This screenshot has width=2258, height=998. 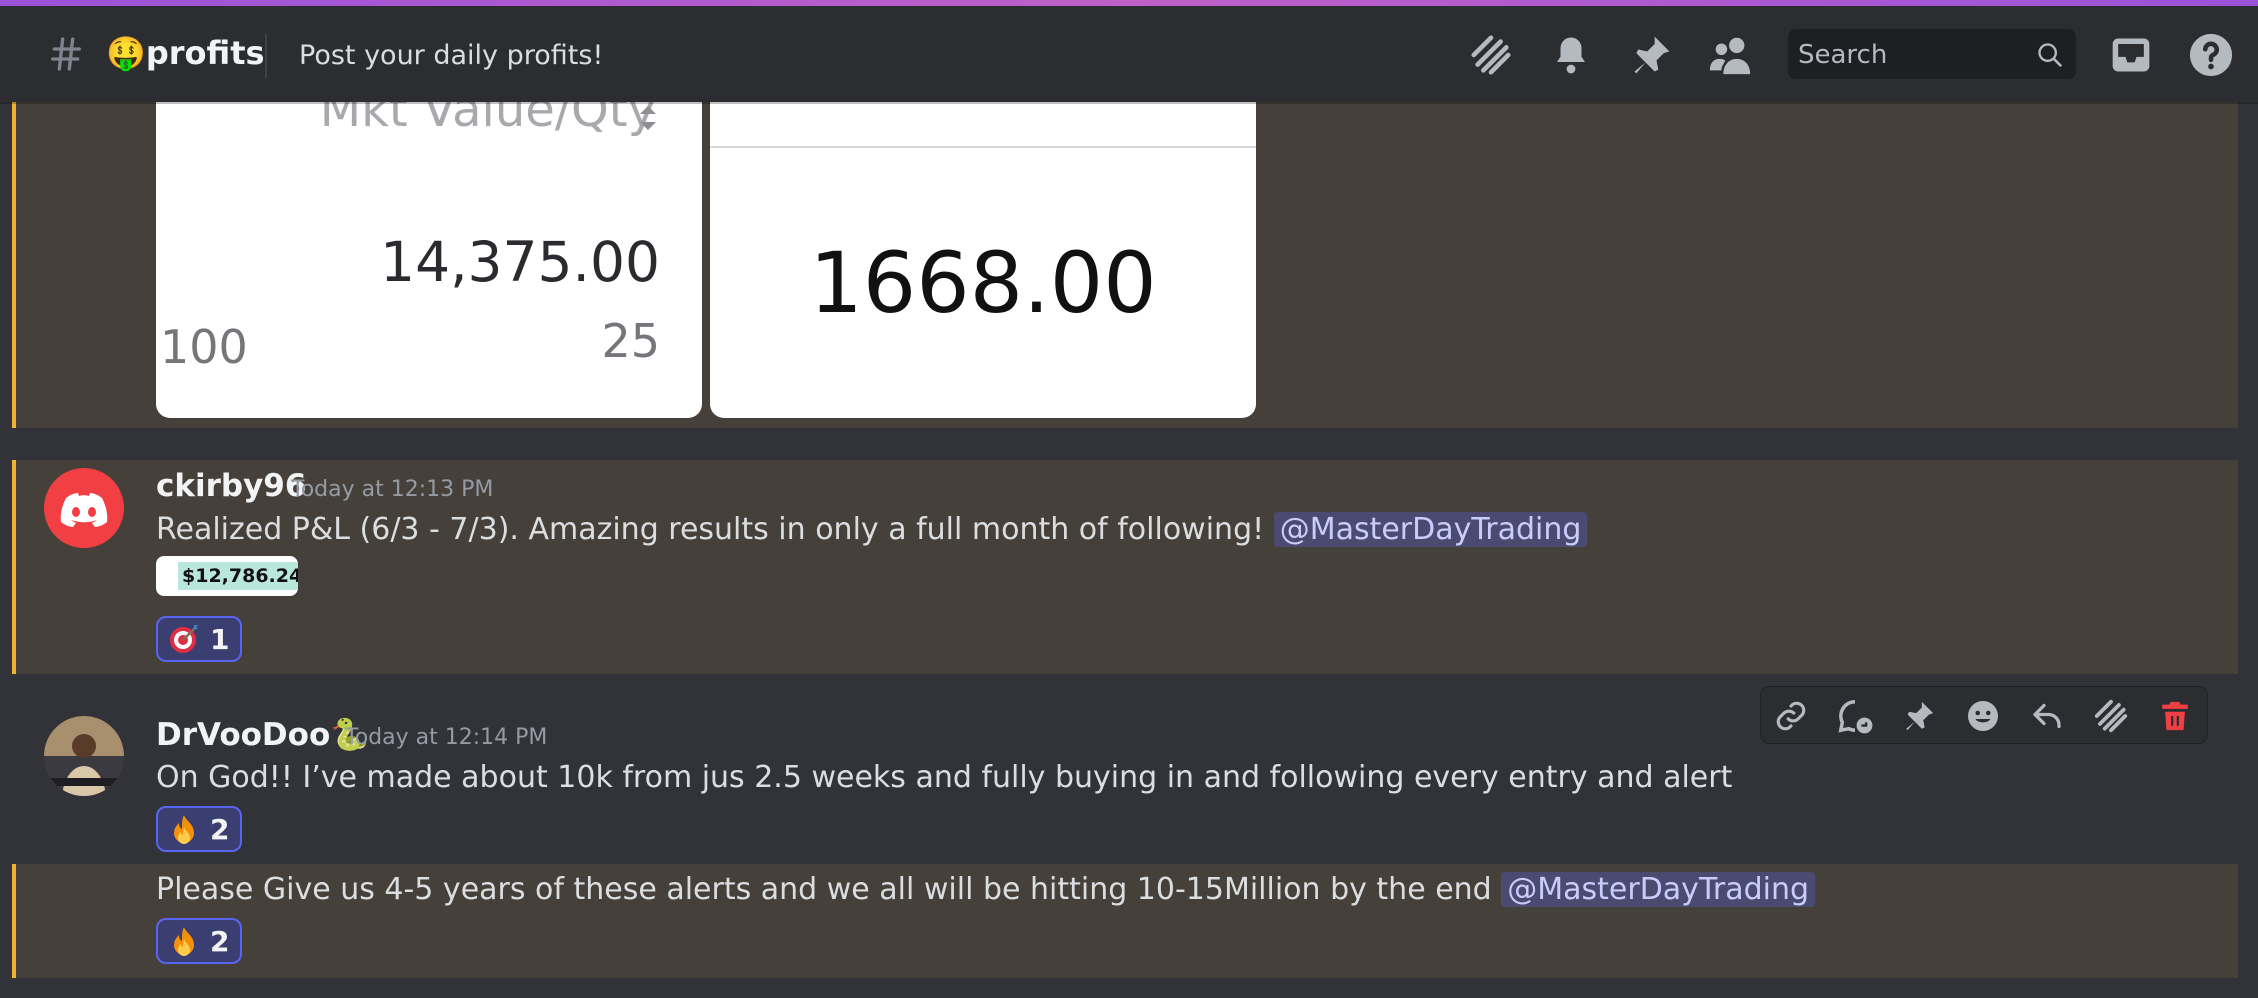 I want to click on copy-link-icon, so click(x=1791, y=716).